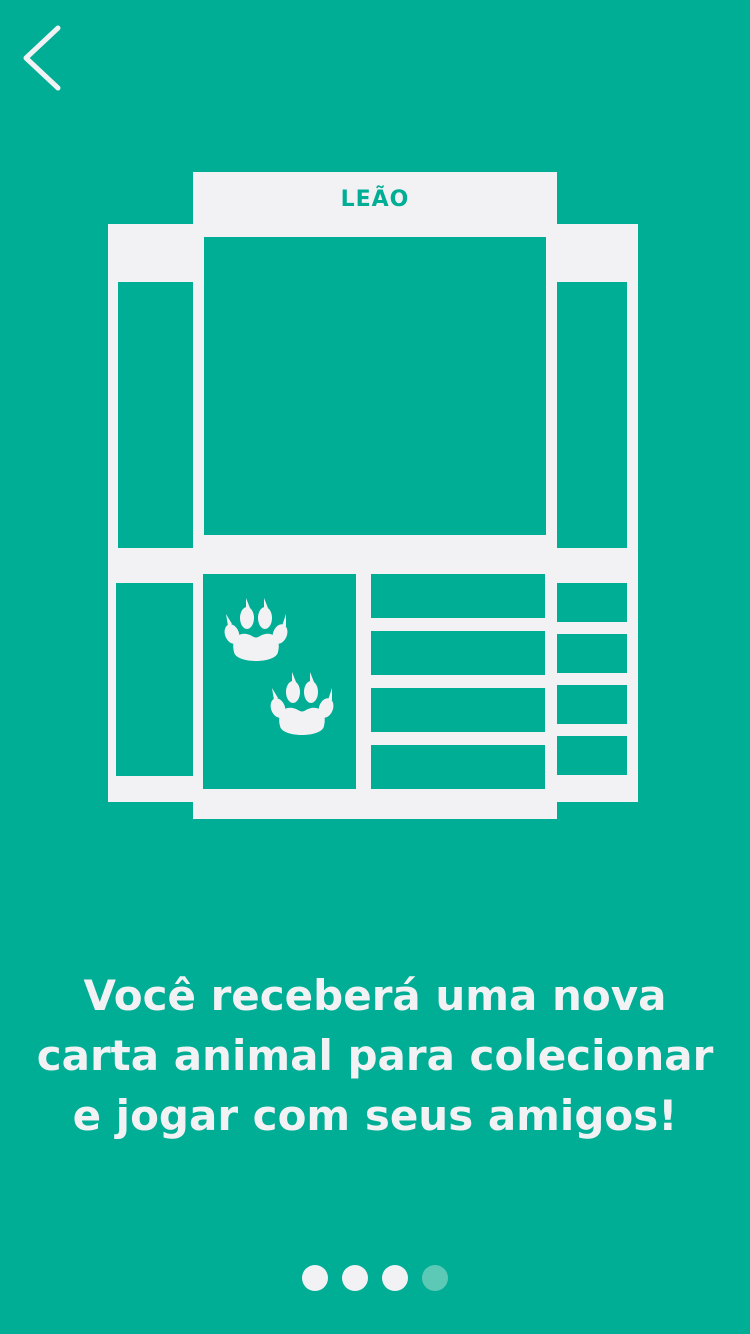  What do you see at coordinates (154, 679) in the screenshot?
I see `card-left-lower-panel` at bounding box center [154, 679].